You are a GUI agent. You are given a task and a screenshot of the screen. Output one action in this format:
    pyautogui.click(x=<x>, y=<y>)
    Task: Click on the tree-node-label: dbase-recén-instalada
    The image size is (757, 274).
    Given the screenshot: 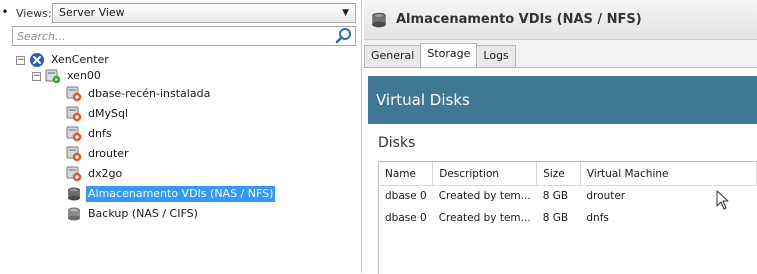 What is the action you would take?
    pyautogui.click(x=149, y=93)
    